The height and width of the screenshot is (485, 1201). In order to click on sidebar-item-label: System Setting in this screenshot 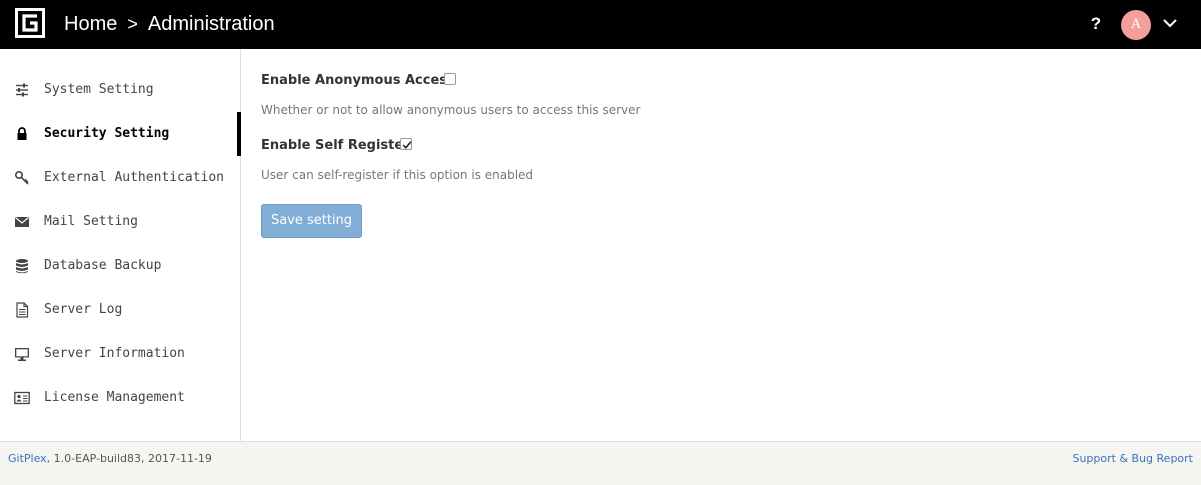, I will do `click(99, 89)`.